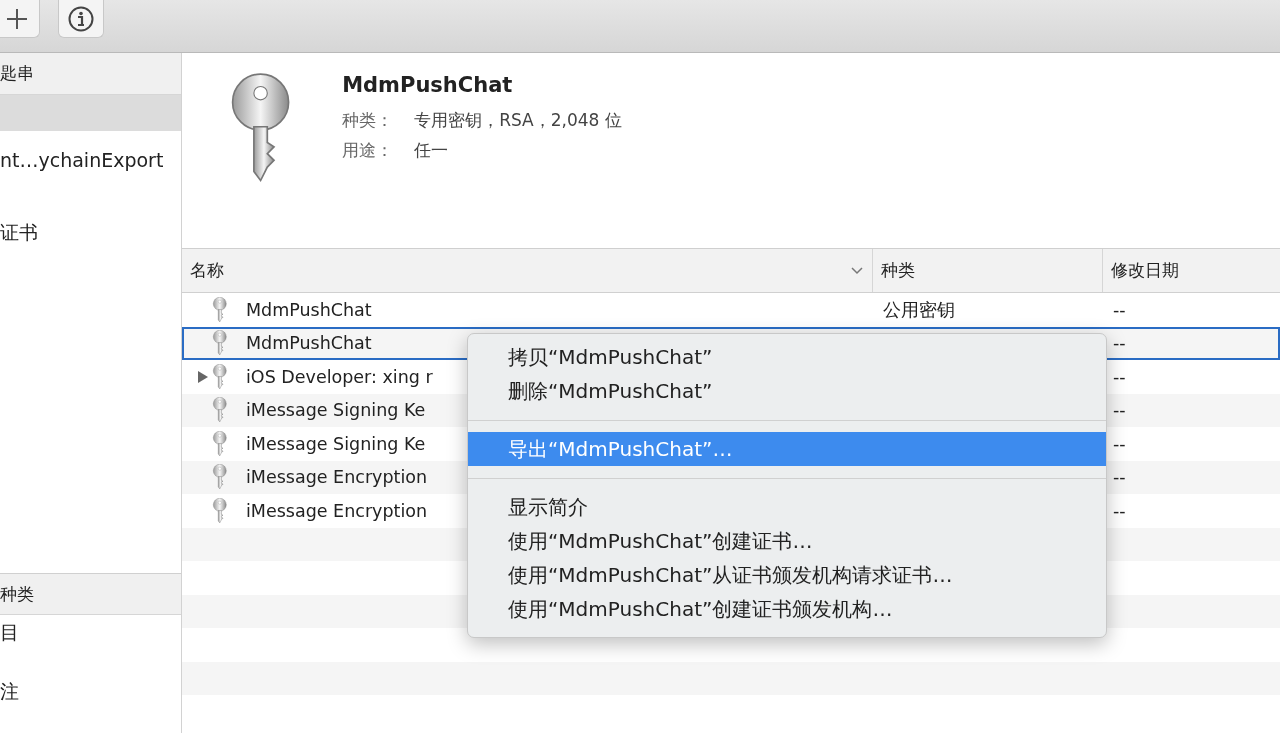  What do you see at coordinates (90, 594) in the screenshot?
I see `category-header: 种类` at bounding box center [90, 594].